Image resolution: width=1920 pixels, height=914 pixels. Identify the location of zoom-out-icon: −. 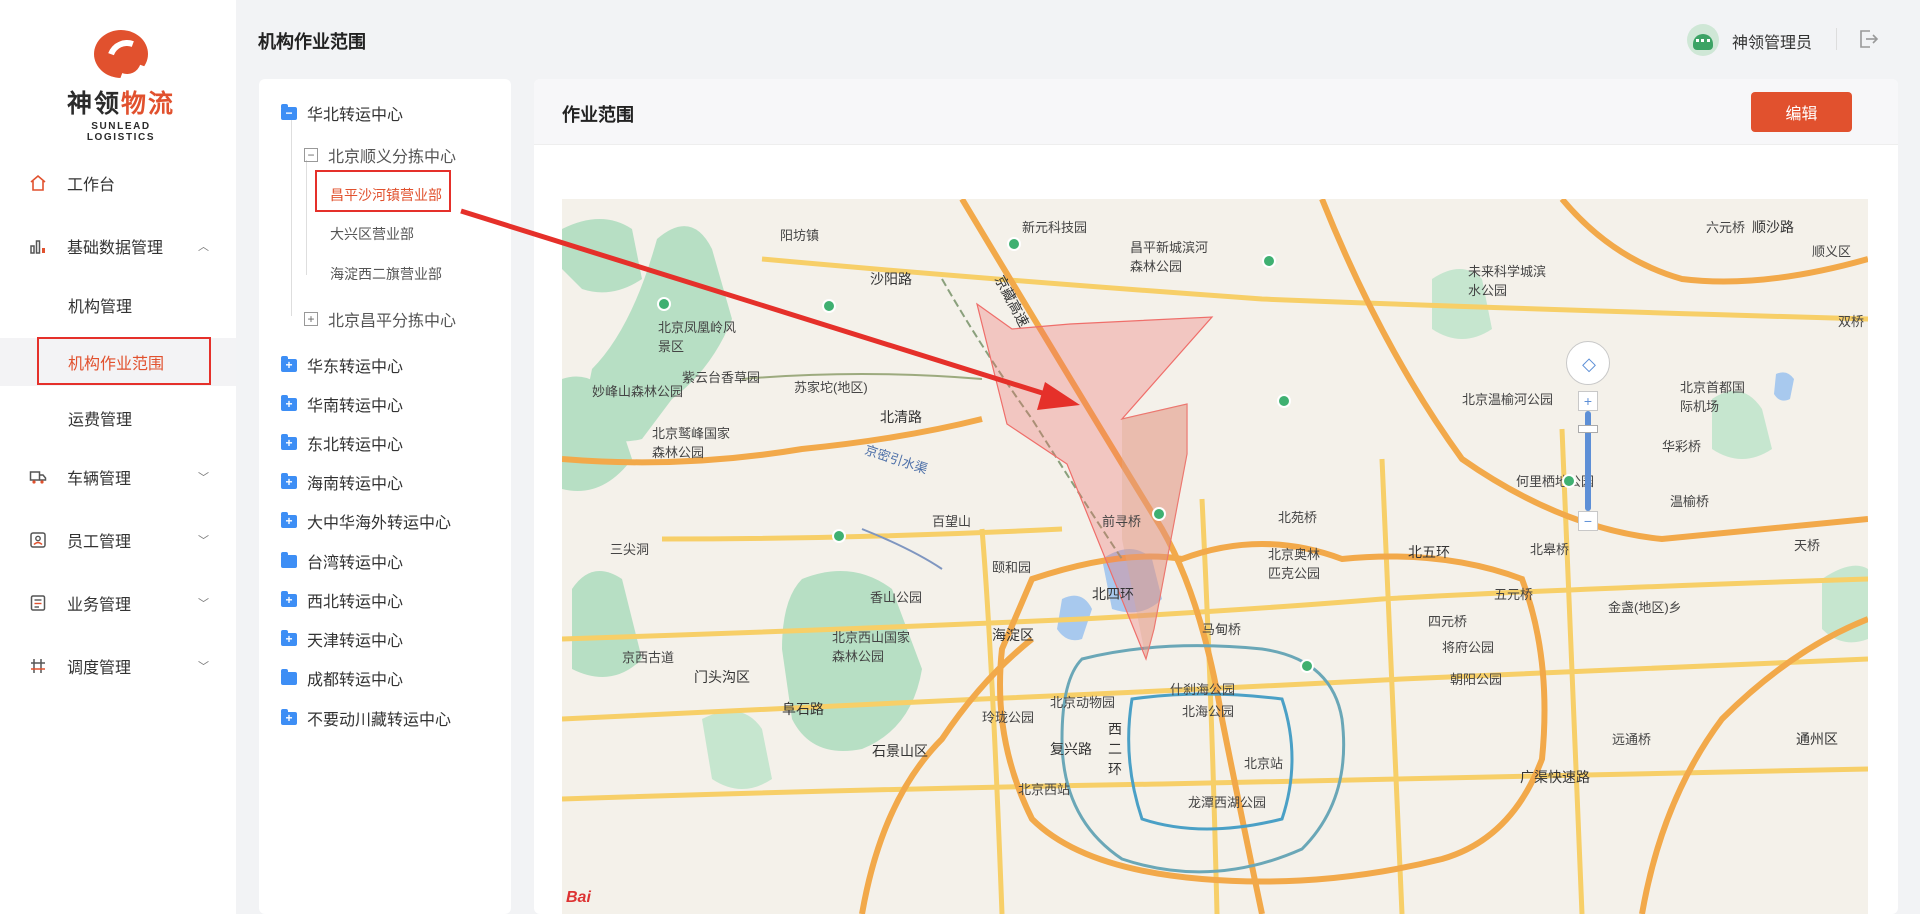
(1588, 521).